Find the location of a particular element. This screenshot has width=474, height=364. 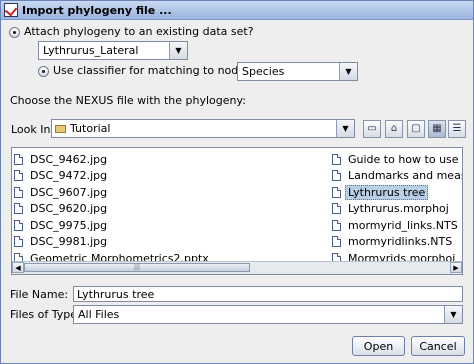

file-name-text: DSC_9607.jpg is located at coordinates (69, 192).